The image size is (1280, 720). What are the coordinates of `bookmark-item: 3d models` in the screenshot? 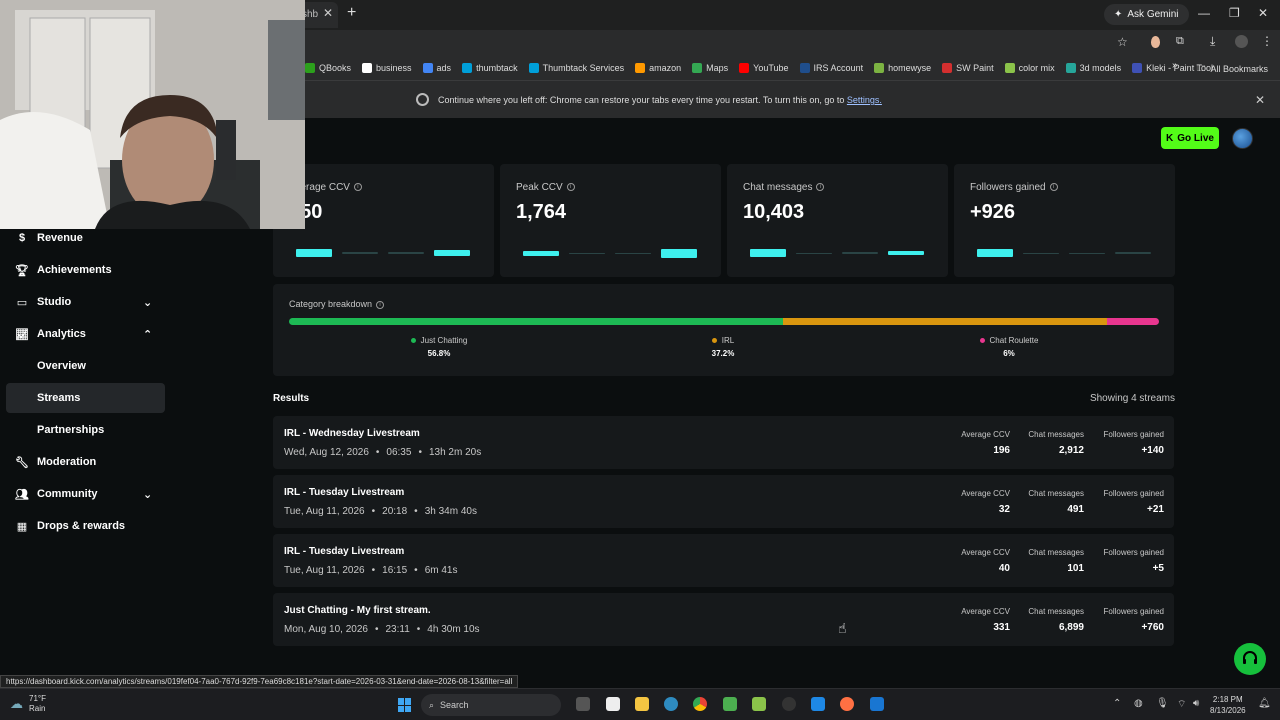 It's located at (1093, 67).